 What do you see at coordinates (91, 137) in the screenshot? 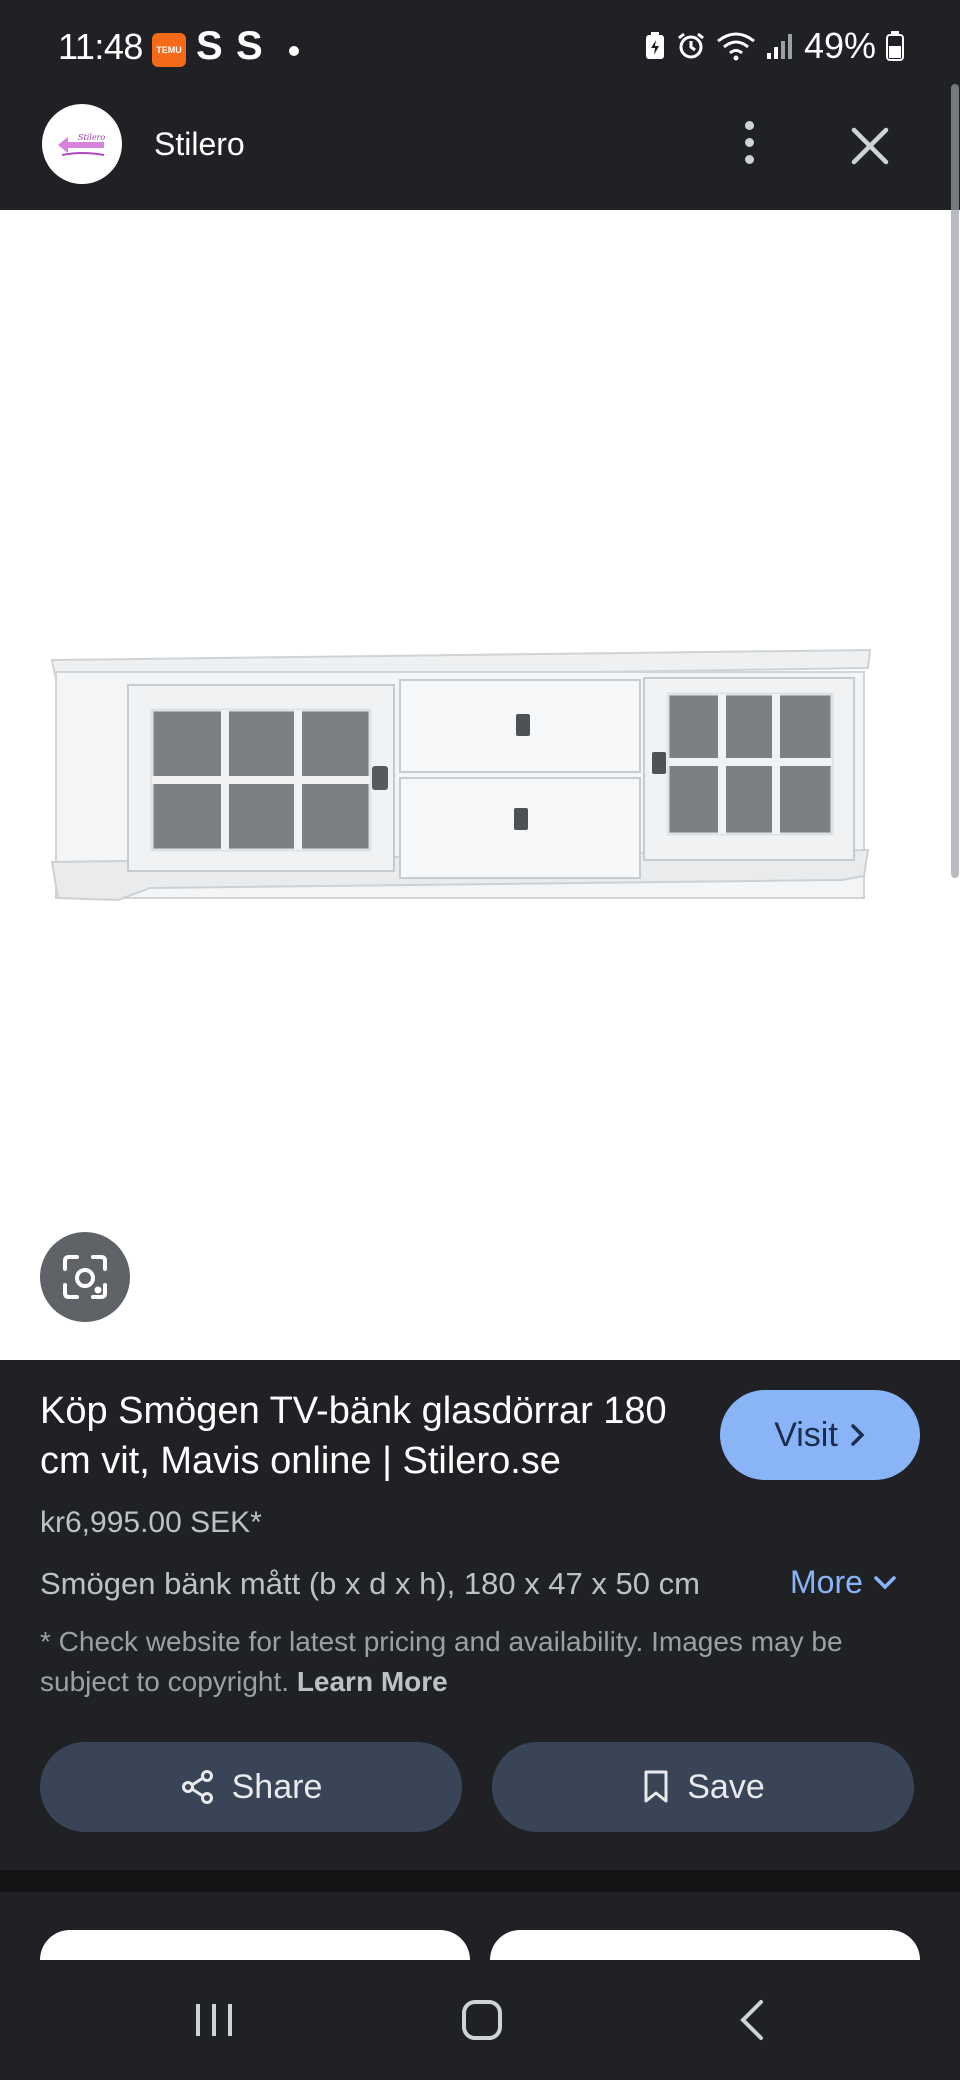
I see `logo-text: Stilero` at bounding box center [91, 137].